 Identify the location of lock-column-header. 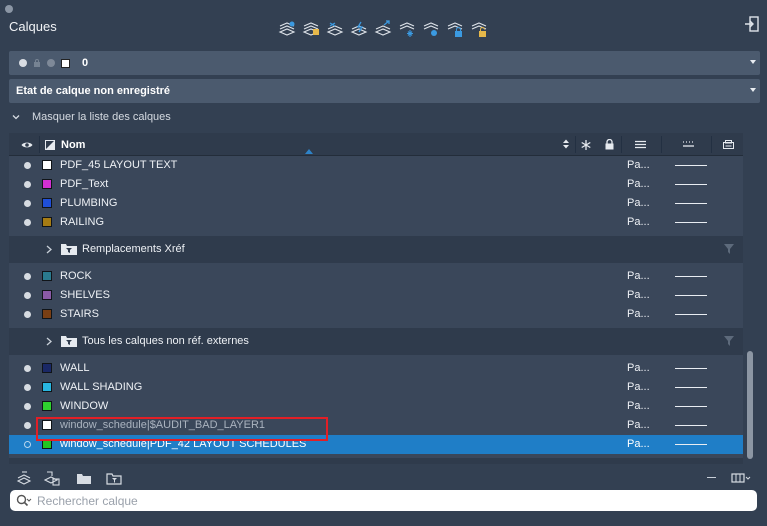
(609, 144).